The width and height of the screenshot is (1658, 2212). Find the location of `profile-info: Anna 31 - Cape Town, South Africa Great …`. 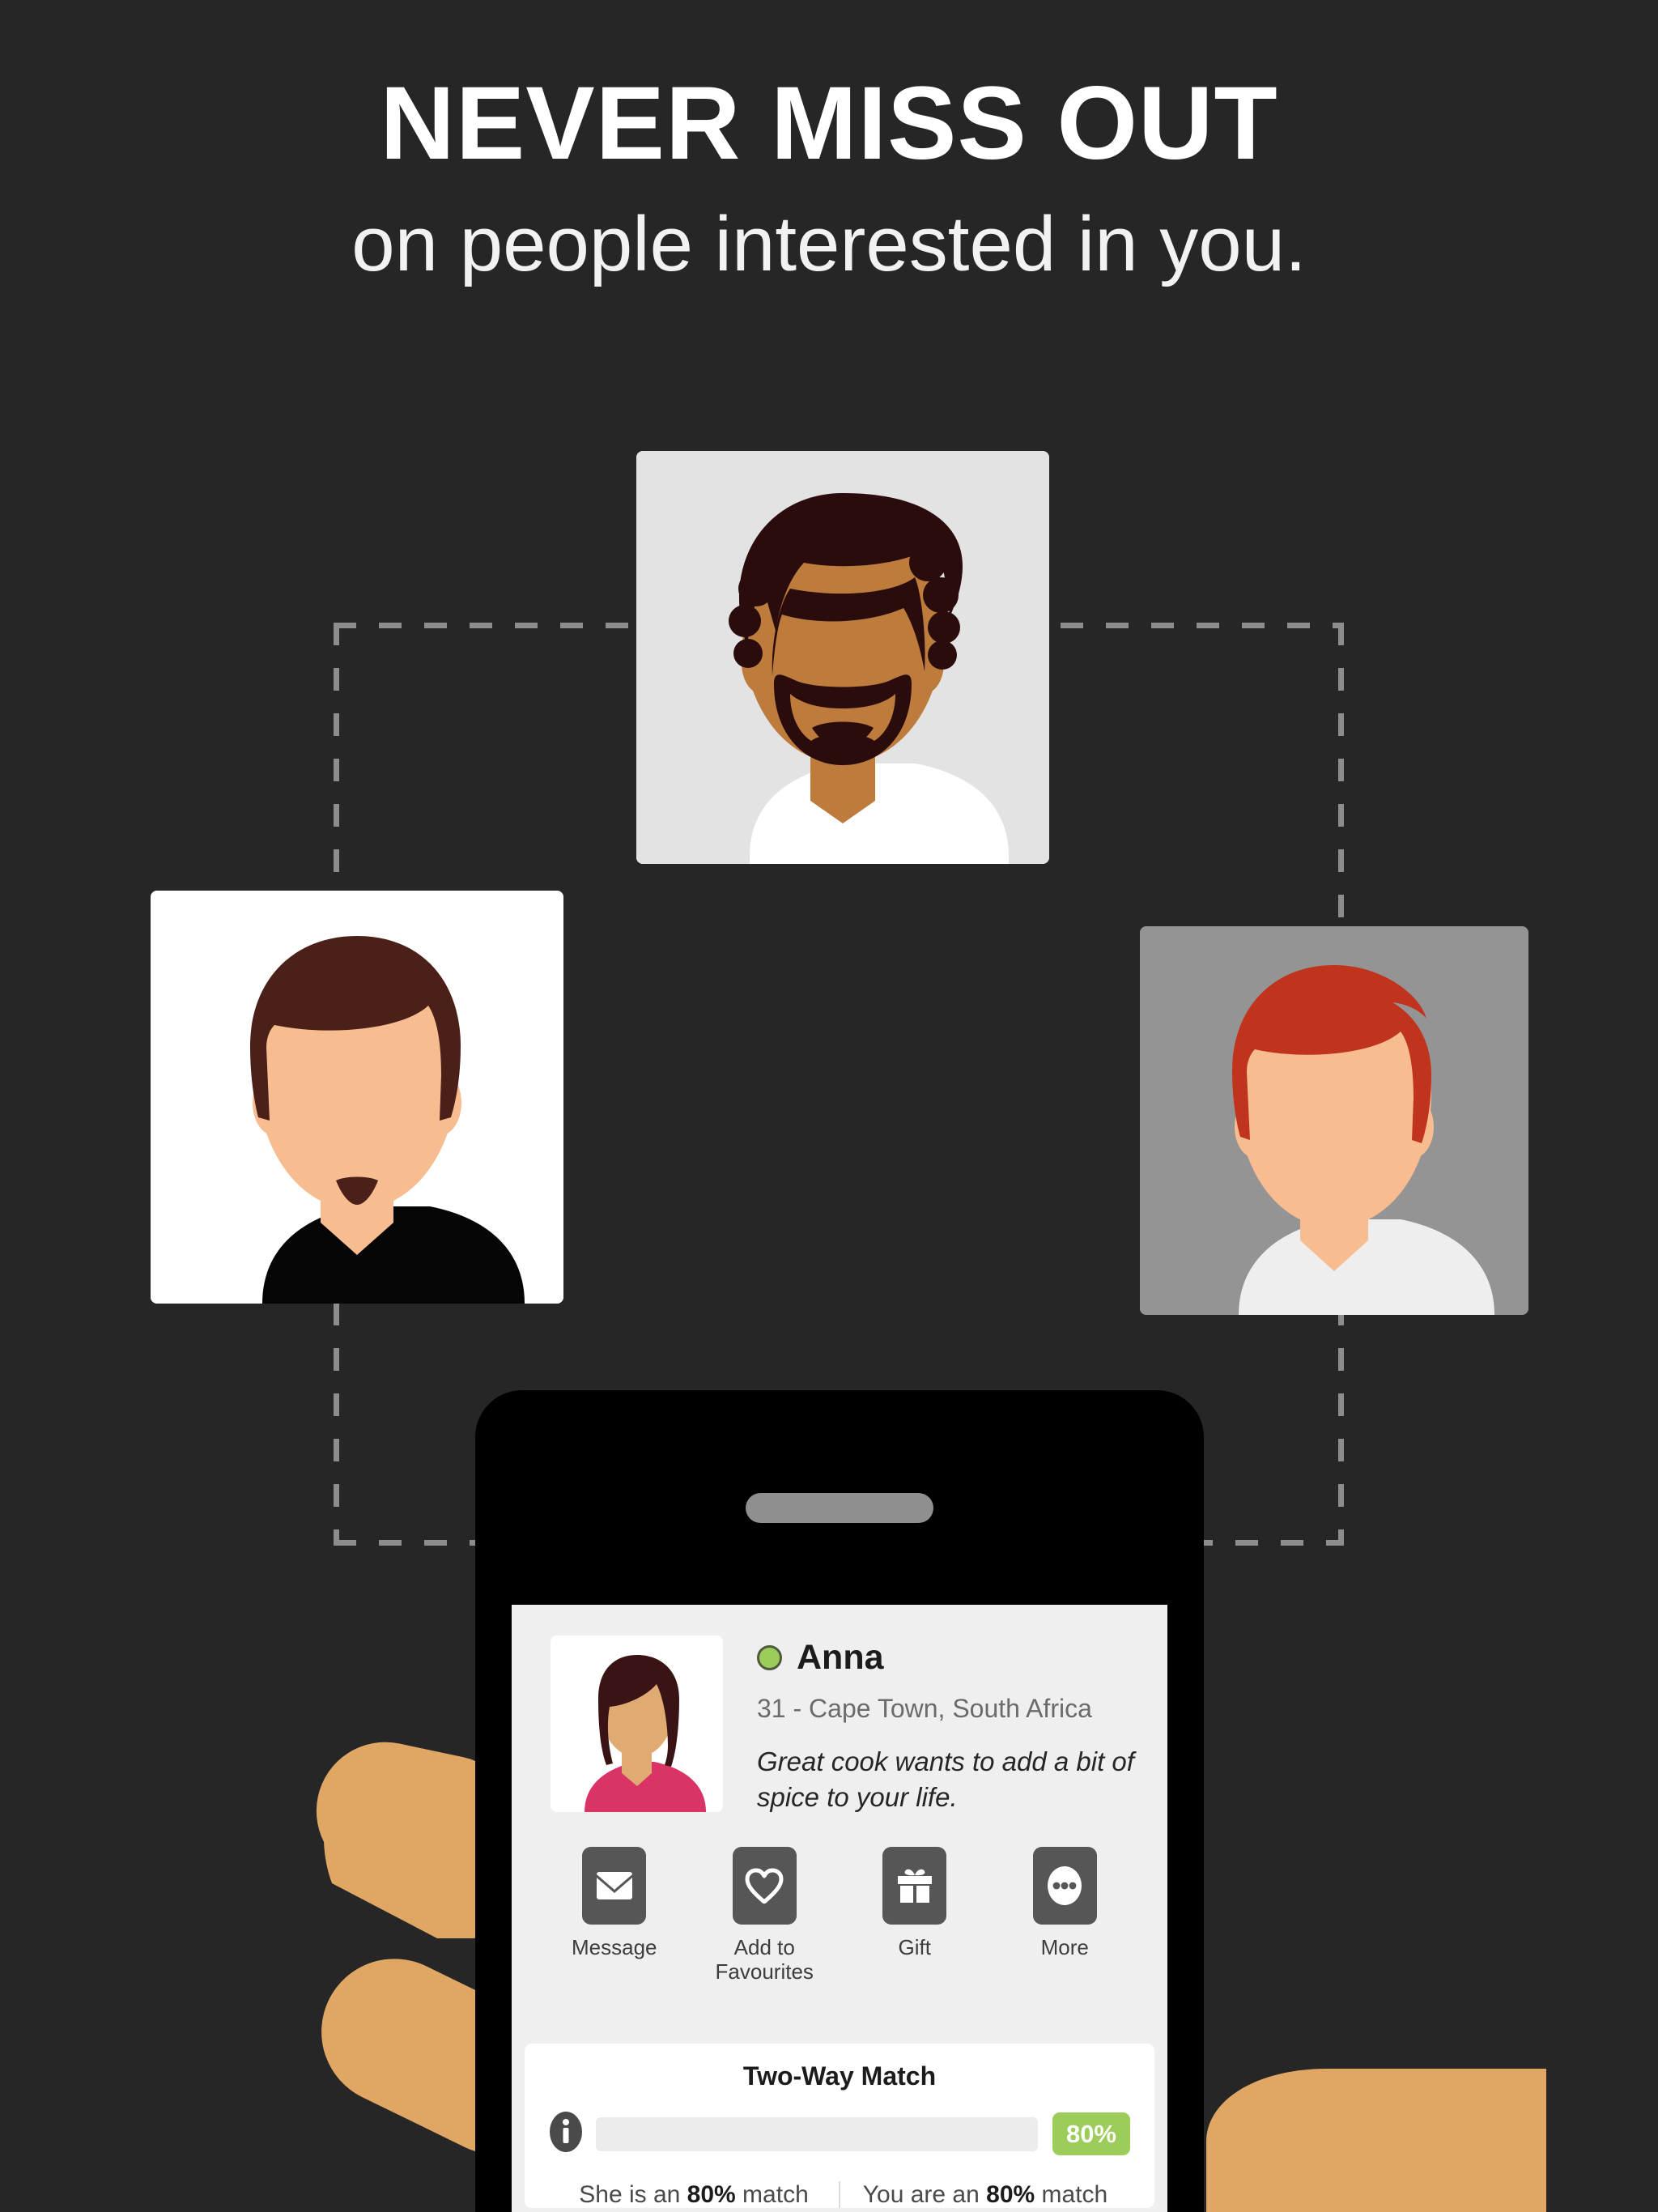

profile-info: Anna 31 - Cape Town, South Africa Great … is located at coordinates (947, 1726).